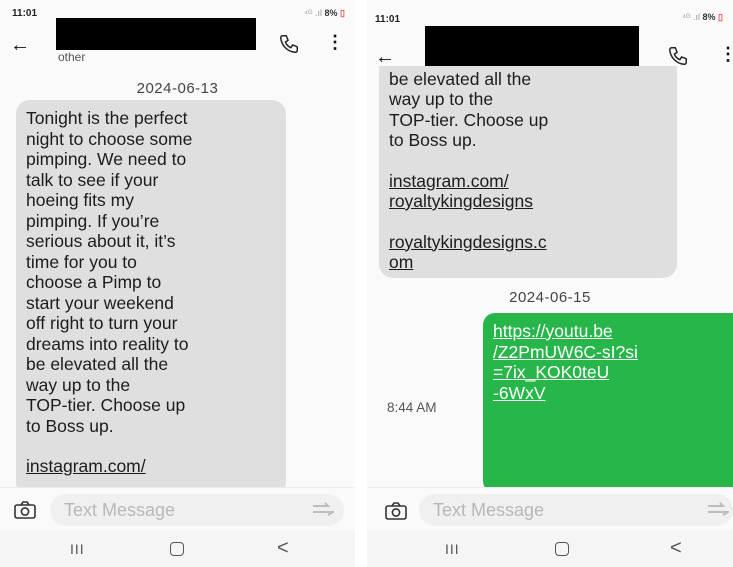 This screenshot has width=733, height=567. Describe the element at coordinates (608, 331) in the screenshot. I see `youtube-link-line: https://youtu.be` at that location.